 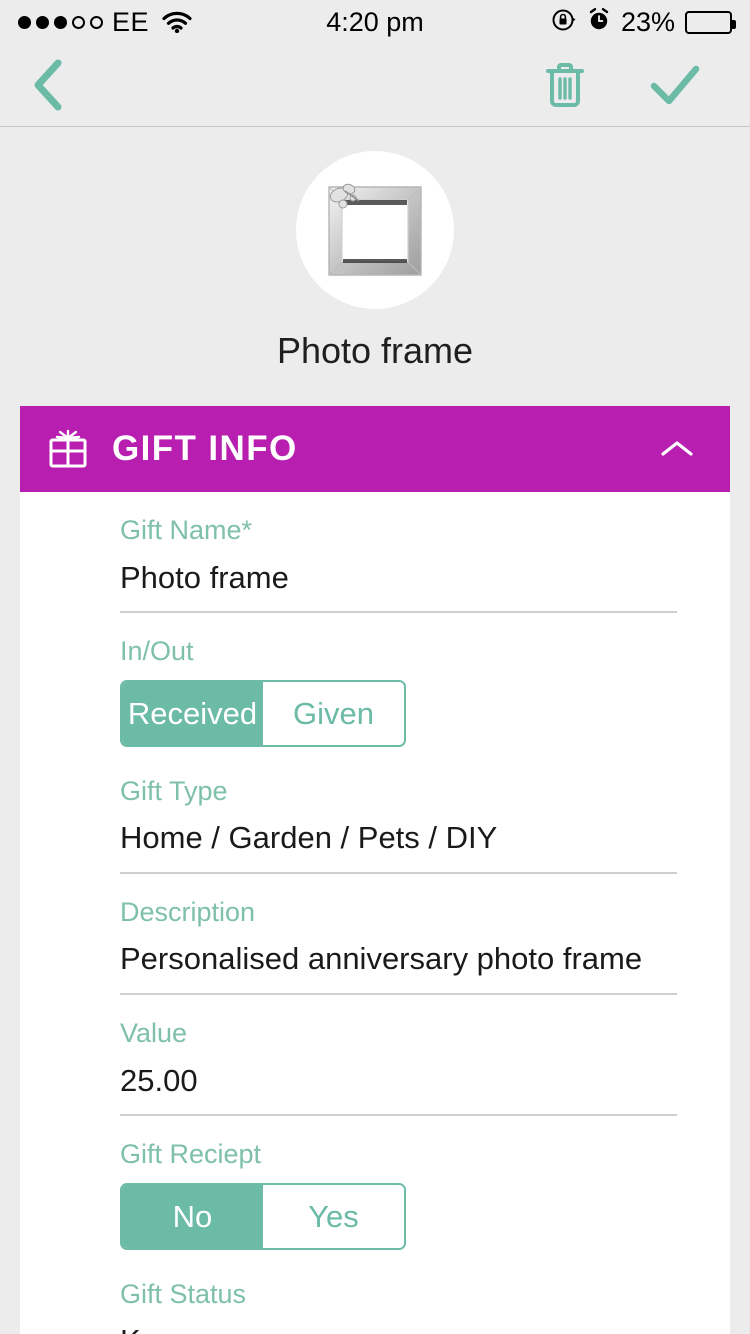 I want to click on chevron-left-icon, so click(x=48, y=85).